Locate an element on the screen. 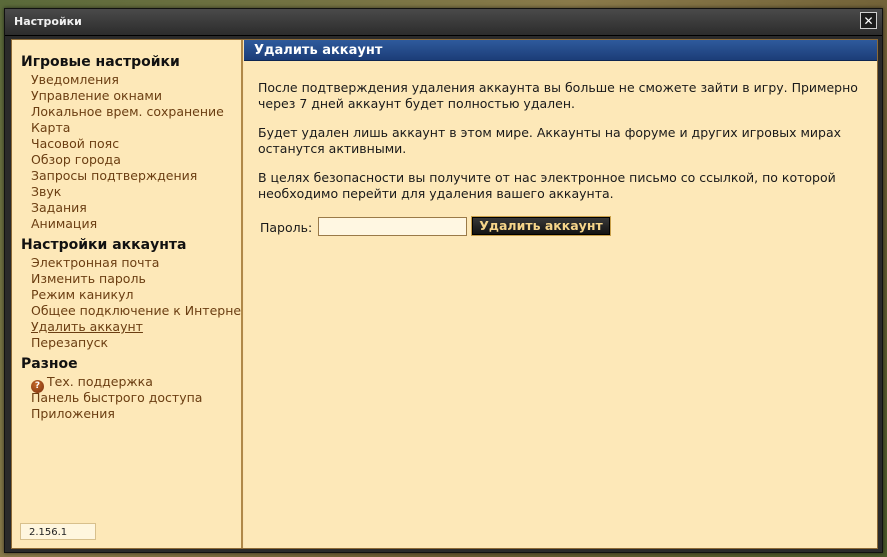  sidebar-item-notifications: Уведомления is located at coordinates (126, 80).